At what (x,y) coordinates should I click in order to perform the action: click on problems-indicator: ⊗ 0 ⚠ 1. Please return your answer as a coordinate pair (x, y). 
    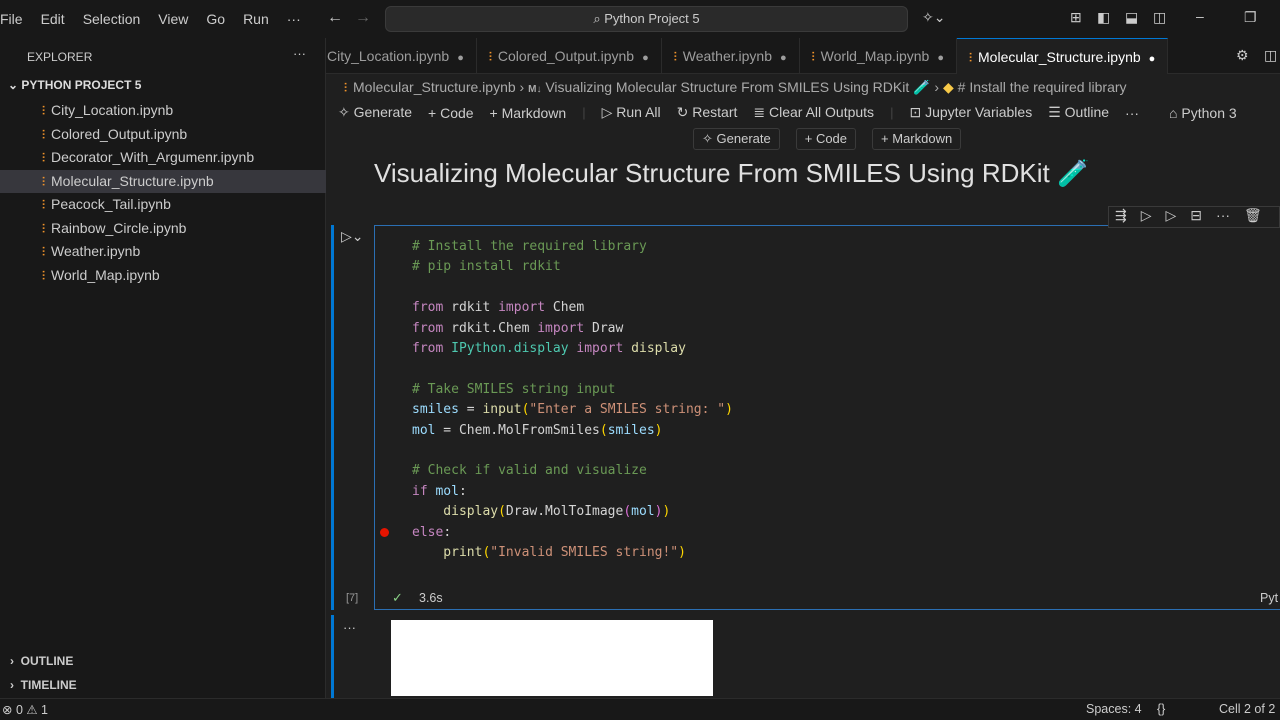
    Looking at the image, I should click on (25, 709).